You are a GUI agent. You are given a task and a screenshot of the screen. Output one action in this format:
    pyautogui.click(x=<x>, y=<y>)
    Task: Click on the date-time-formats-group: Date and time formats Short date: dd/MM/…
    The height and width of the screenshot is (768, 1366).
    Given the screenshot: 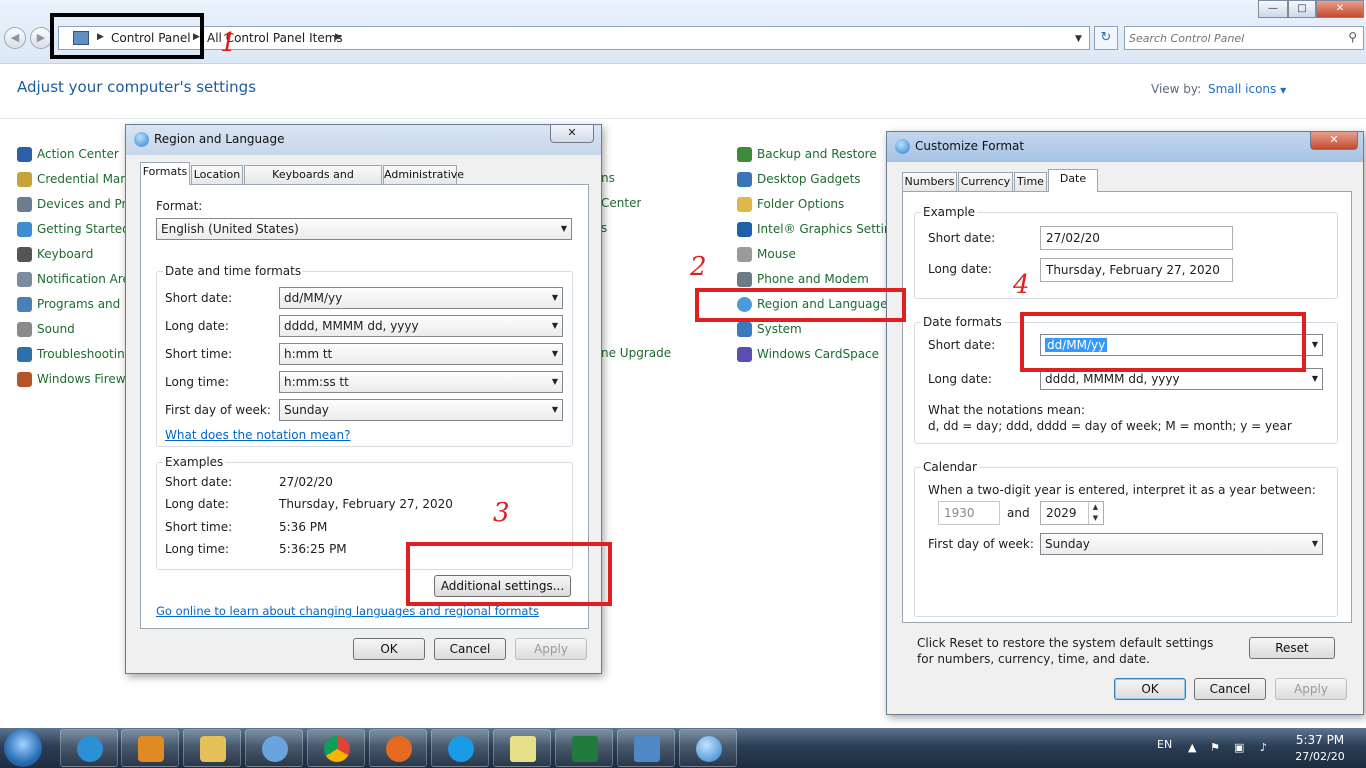 What is the action you would take?
    pyautogui.click(x=364, y=355)
    